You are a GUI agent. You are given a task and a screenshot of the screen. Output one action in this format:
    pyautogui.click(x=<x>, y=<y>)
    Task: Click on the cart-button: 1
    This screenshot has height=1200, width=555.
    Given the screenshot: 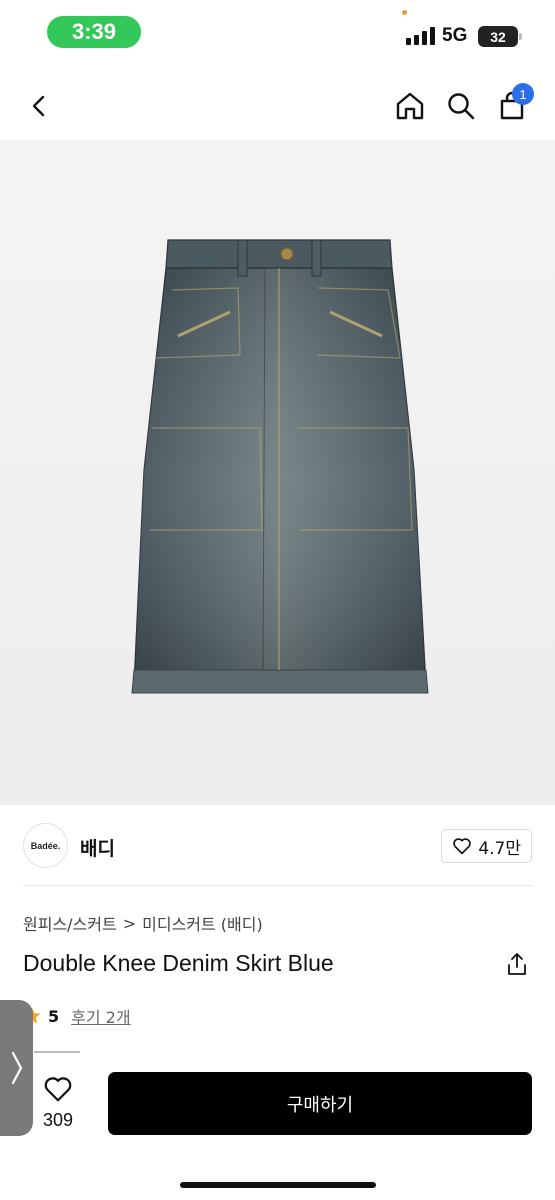 What is the action you would take?
    pyautogui.click(x=513, y=104)
    